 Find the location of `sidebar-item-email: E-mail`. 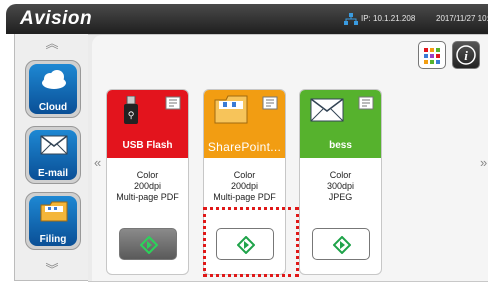

sidebar-item-email: E-mail is located at coordinates (53, 155).